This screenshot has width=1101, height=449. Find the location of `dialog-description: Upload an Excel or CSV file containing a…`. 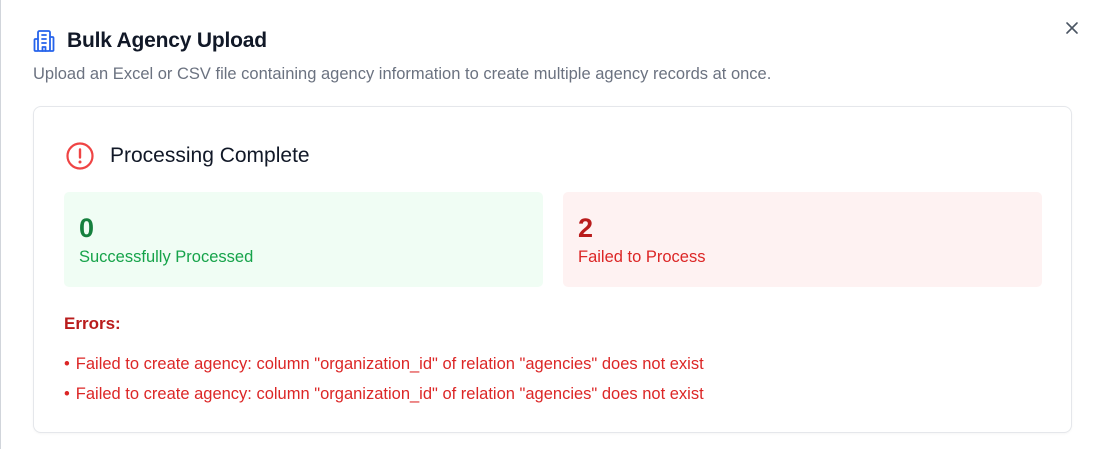

dialog-description: Upload an Excel or CSV file containing a… is located at coordinates (402, 74).